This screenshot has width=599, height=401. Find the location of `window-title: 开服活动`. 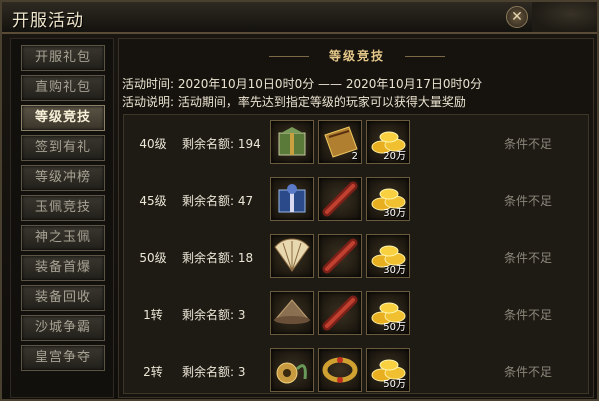

window-title: 开服活动 is located at coordinates (48, 21).